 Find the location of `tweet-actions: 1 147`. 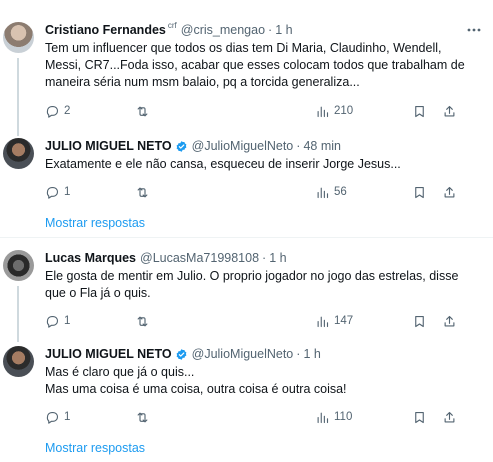

tweet-actions: 1 147 is located at coordinates (260, 321).